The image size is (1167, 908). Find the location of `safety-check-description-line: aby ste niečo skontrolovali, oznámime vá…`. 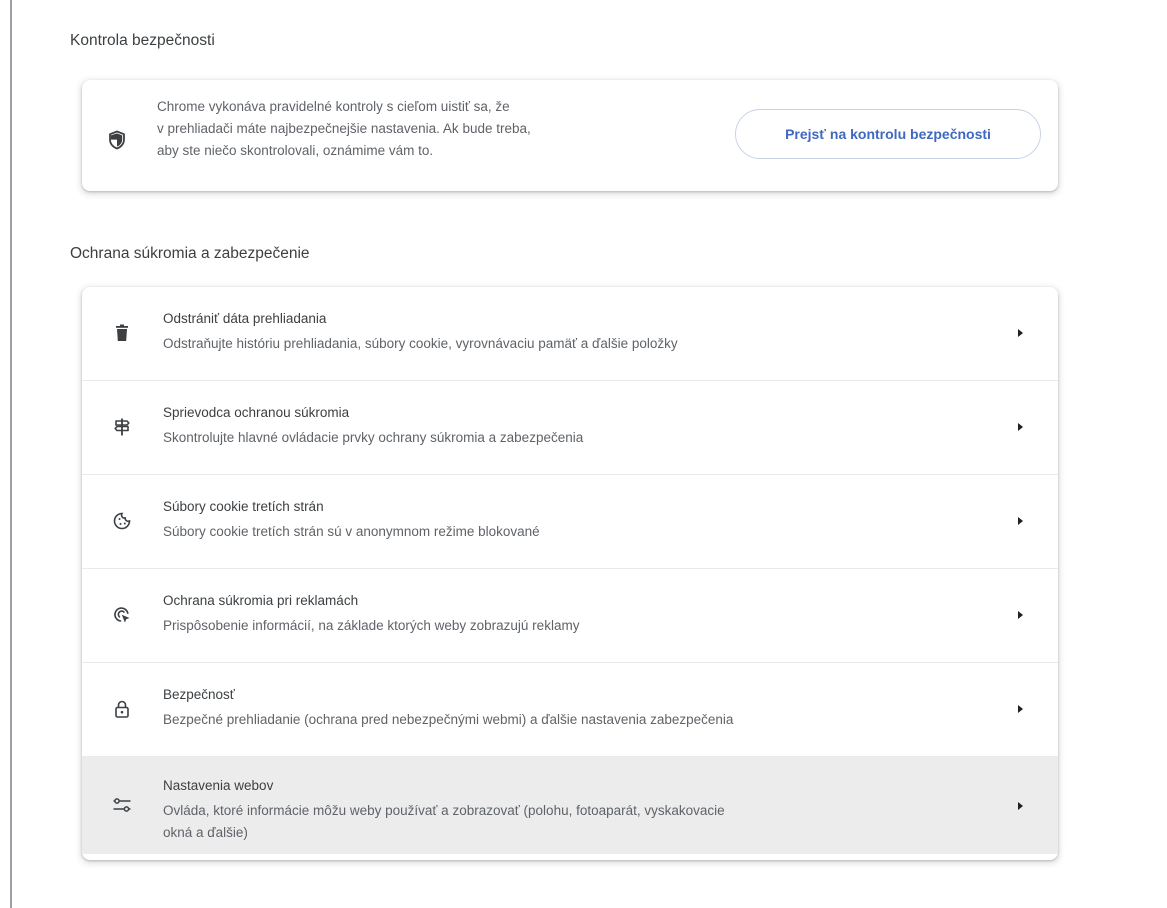

safety-check-description-line: aby ste niečo skontrolovali, oznámime vá… is located at coordinates (295, 150).